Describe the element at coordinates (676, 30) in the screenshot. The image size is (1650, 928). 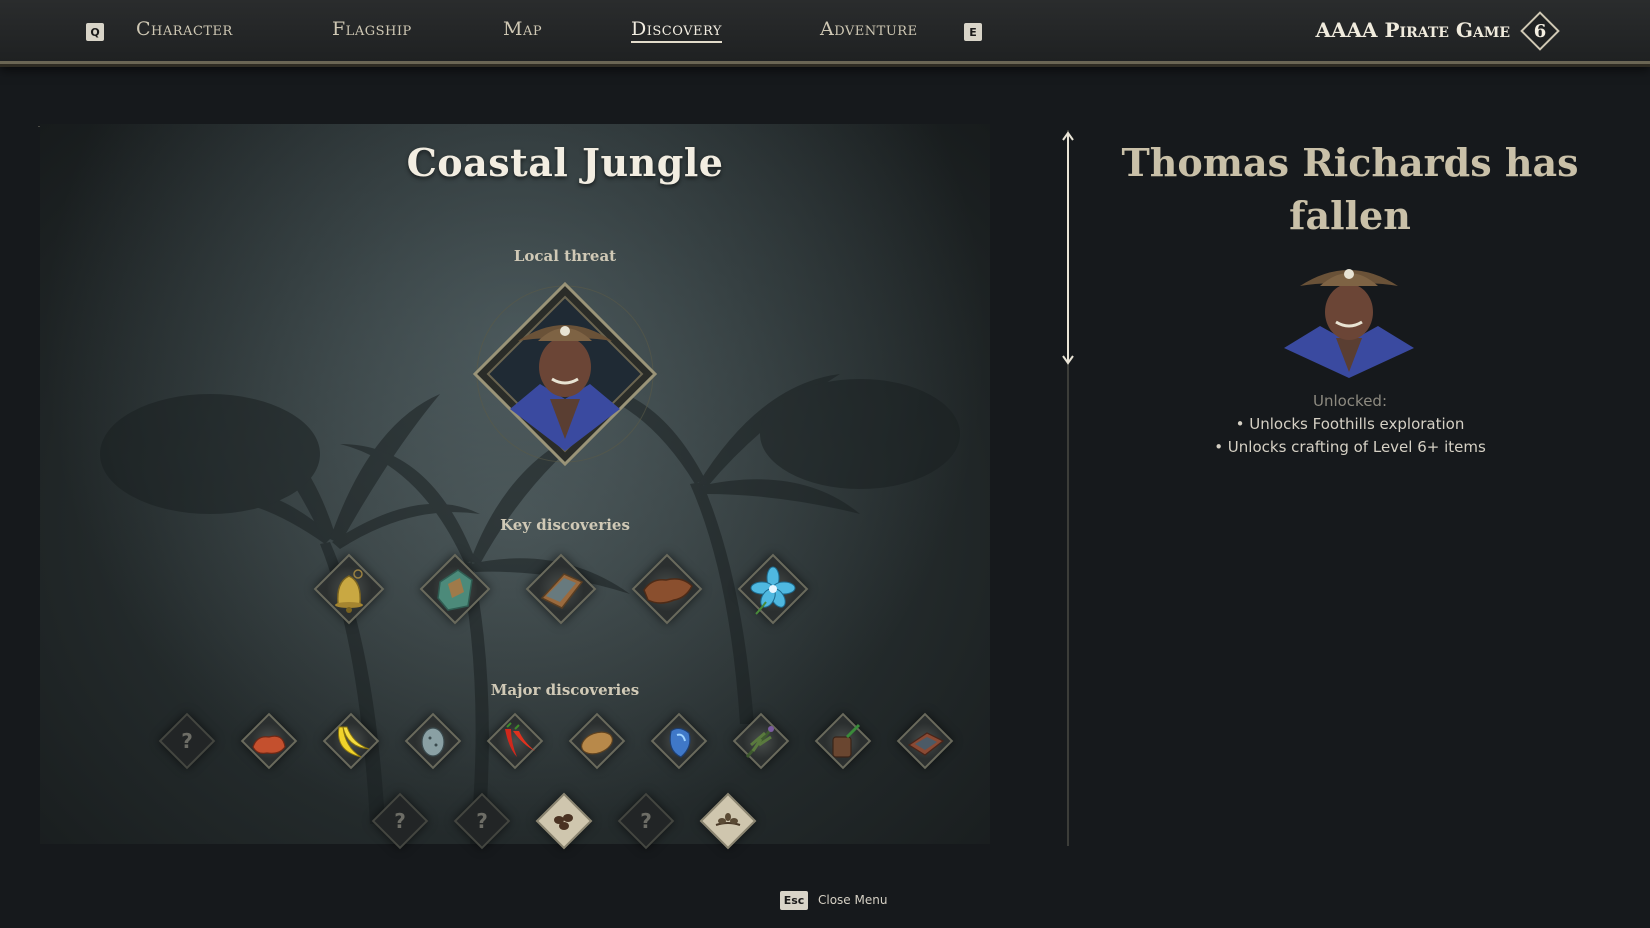
I see `tab-discovery: Discovery` at that location.